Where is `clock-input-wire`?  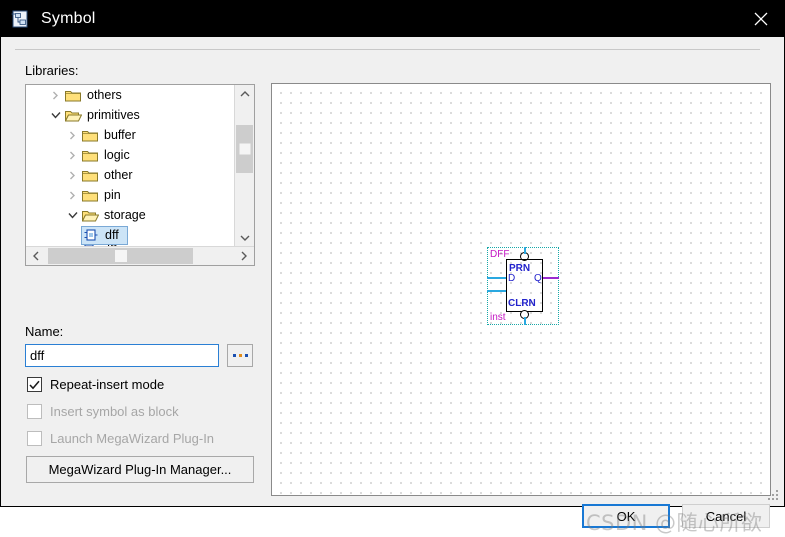
clock-input-wire is located at coordinates (496, 291).